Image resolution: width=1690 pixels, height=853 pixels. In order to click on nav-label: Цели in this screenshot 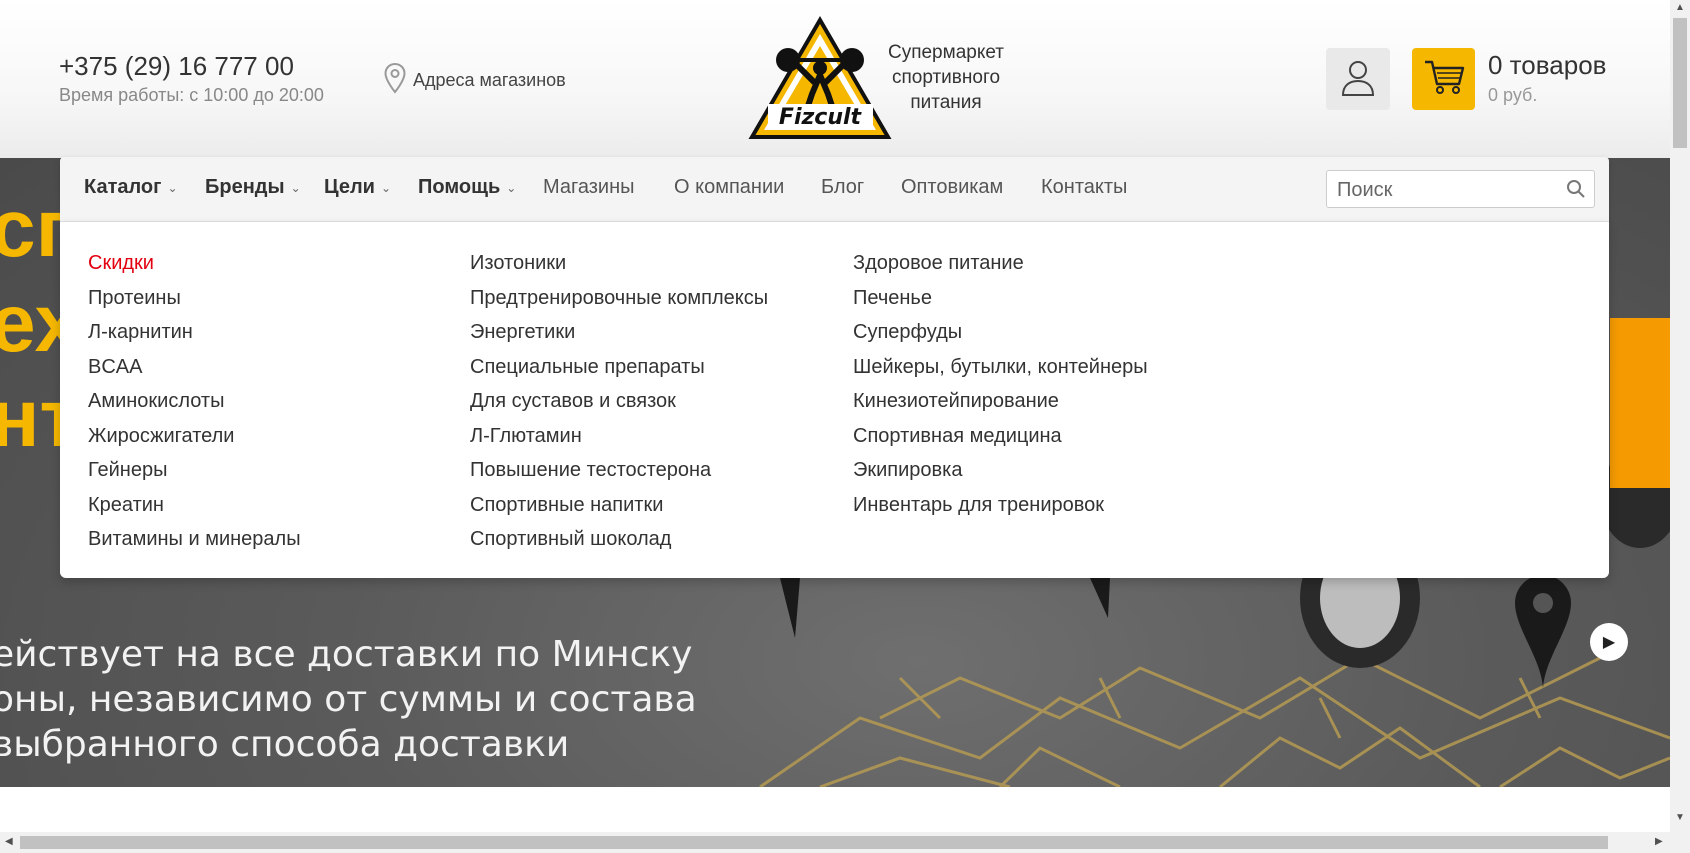, I will do `click(349, 187)`.